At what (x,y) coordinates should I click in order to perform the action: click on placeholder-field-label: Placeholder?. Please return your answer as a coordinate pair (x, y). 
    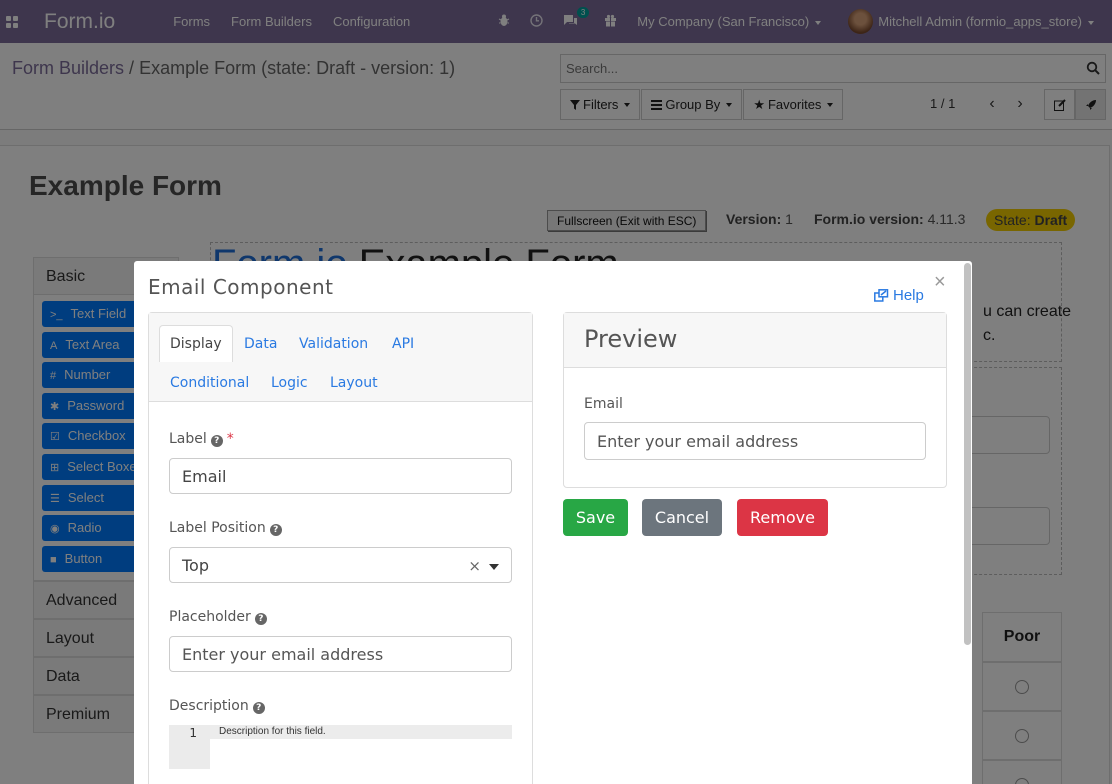
    Looking at the image, I should click on (218, 617).